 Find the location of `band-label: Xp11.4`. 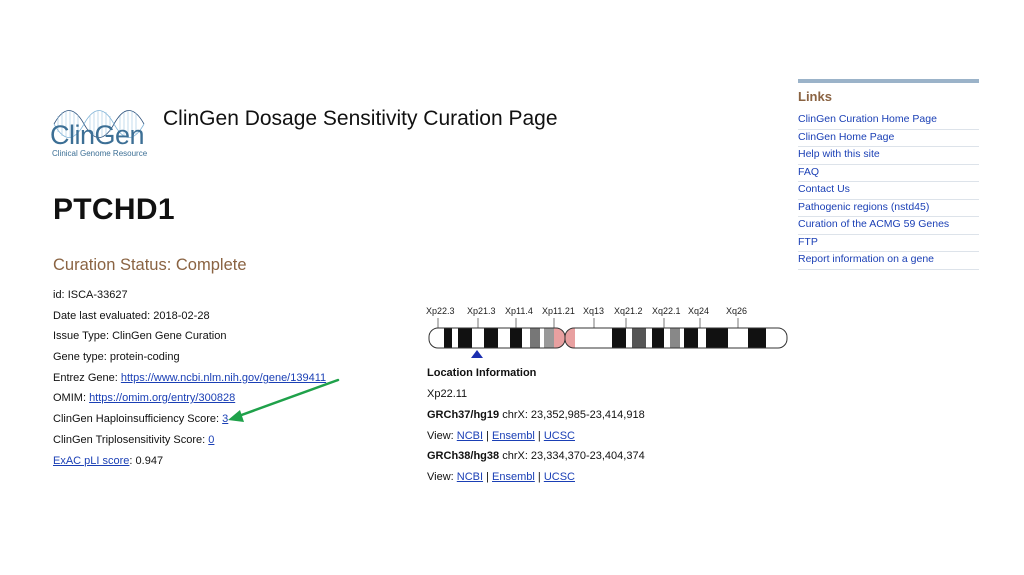

band-label: Xp11.4 is located at coordinates (519, 311).